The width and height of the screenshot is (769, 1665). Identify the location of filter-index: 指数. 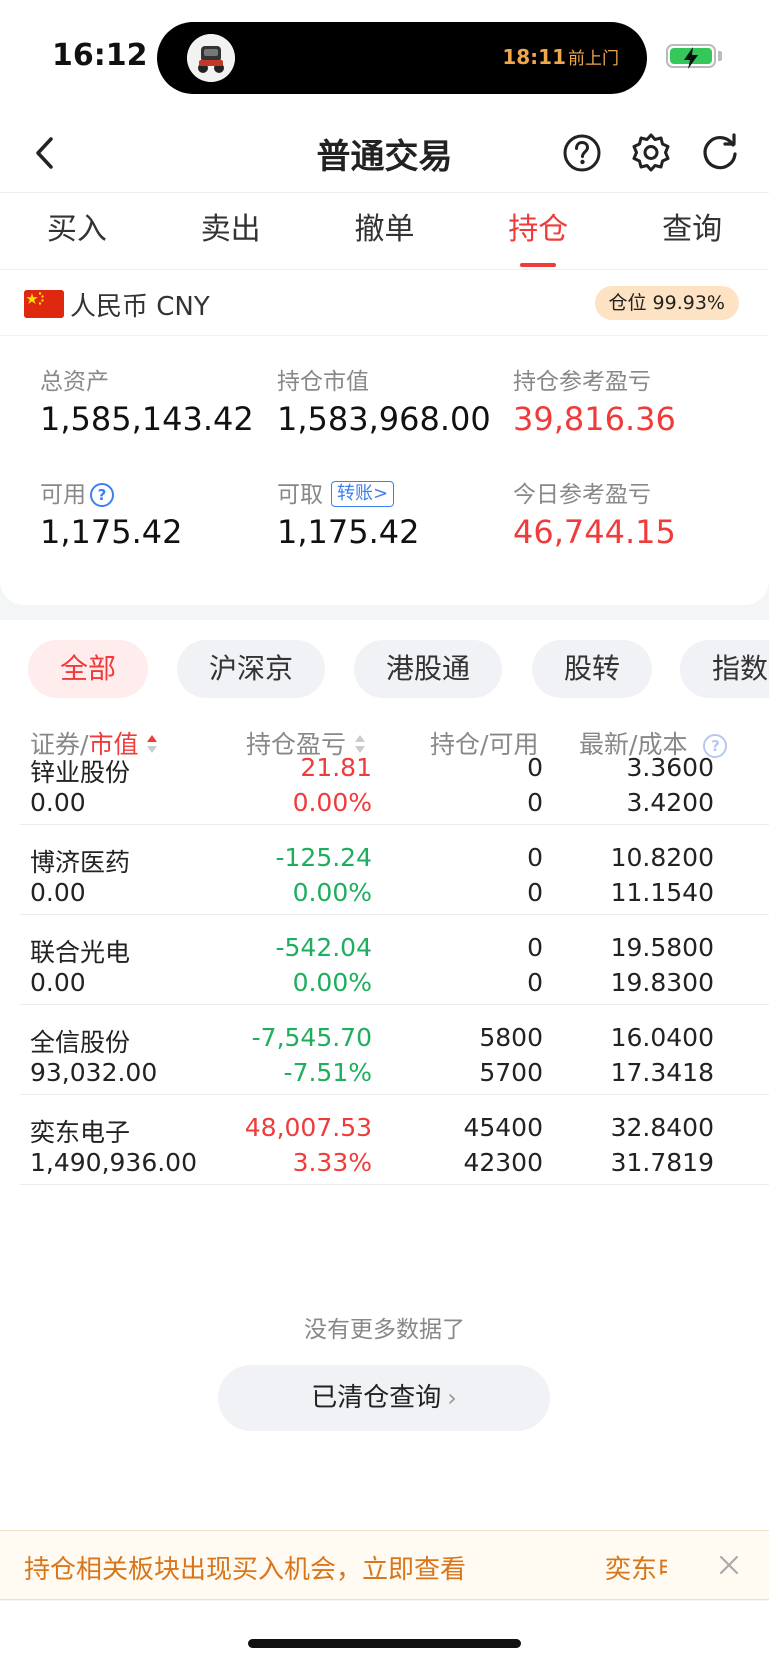
(724, 669).